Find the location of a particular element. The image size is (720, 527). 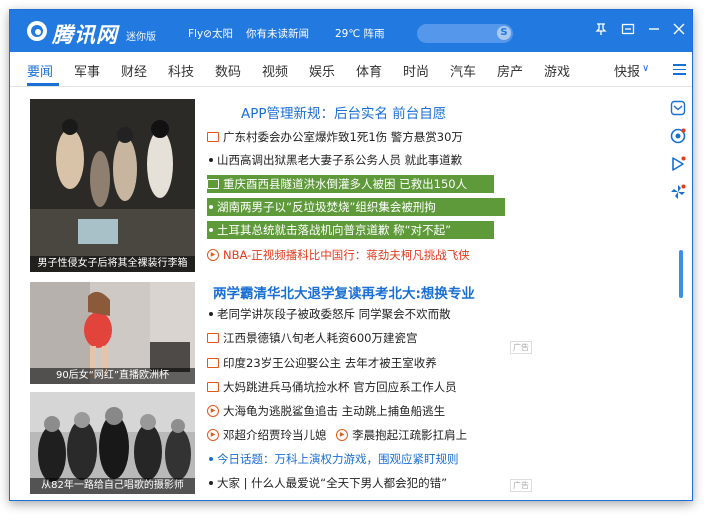

nav-item-kuaibao: 快报 is located at coordinates (627, 70).